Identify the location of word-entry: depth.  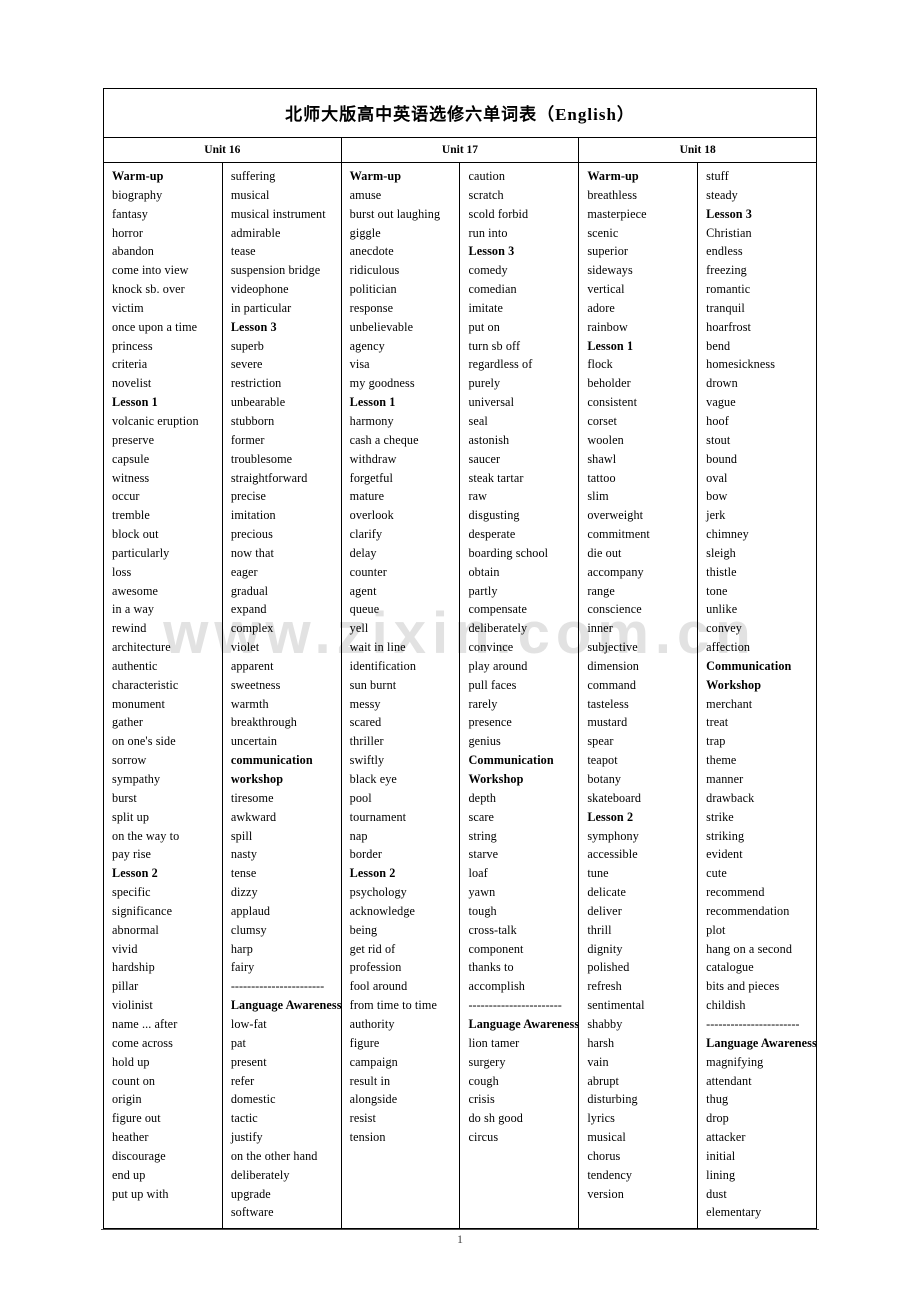
(482, 797).